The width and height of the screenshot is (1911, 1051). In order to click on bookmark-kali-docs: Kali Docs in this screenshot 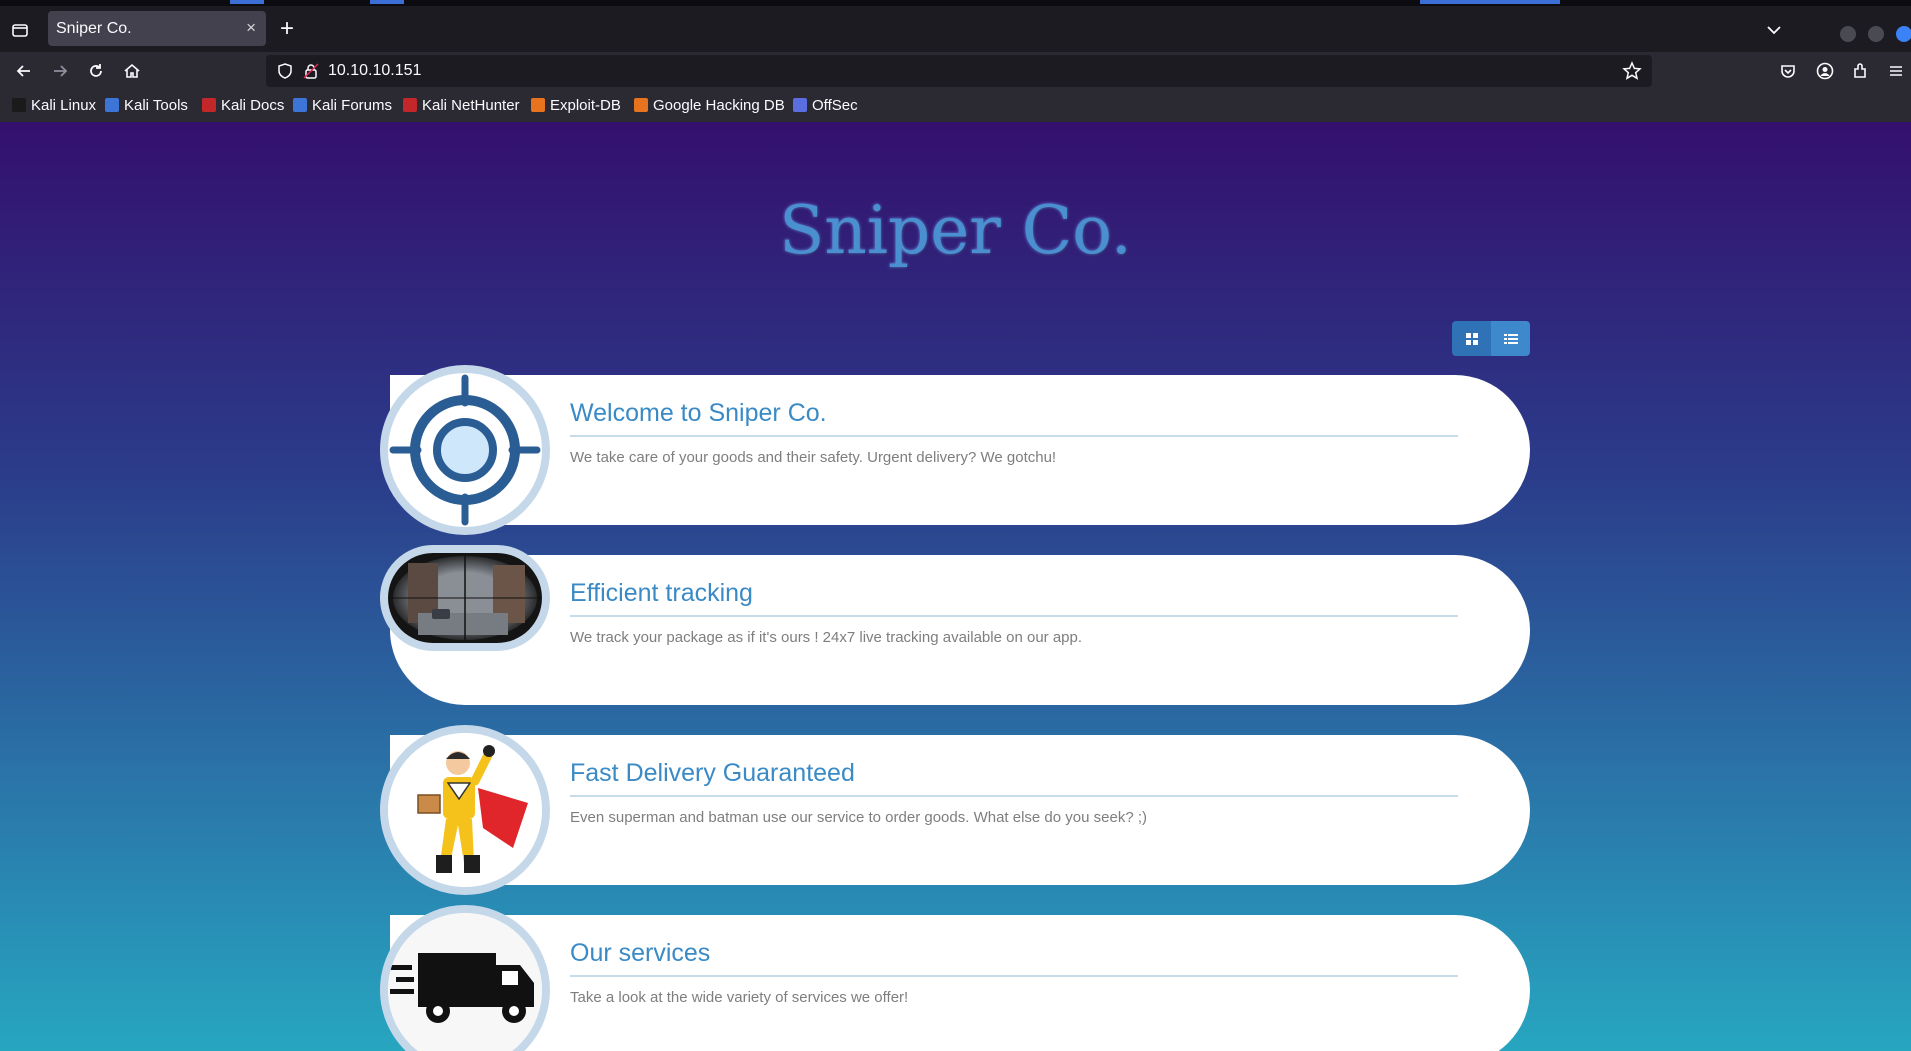, I will do `click(243, 105)`.